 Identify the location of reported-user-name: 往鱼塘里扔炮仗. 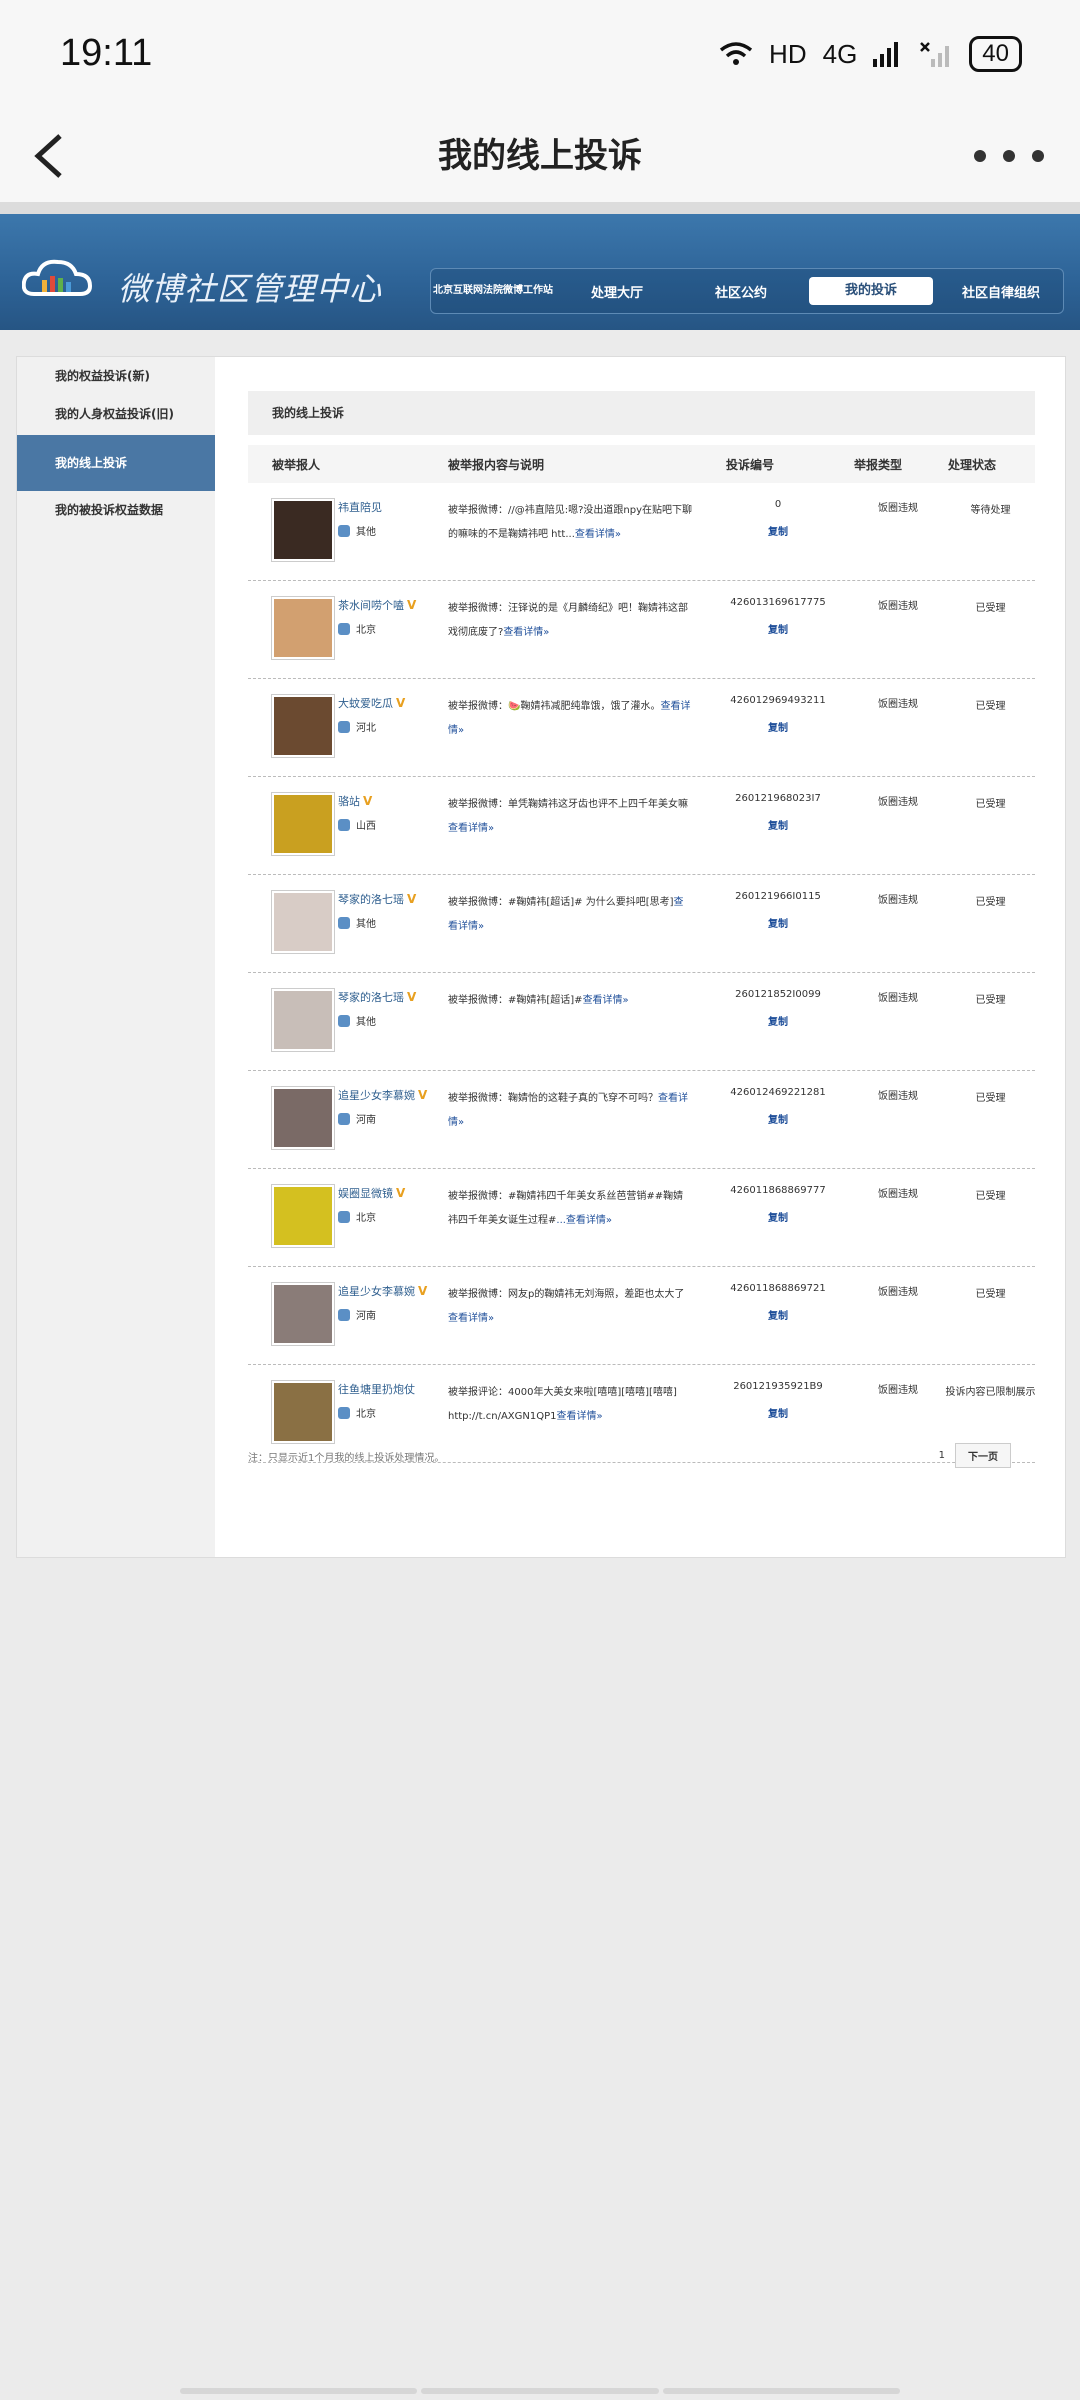
(376, 1389).